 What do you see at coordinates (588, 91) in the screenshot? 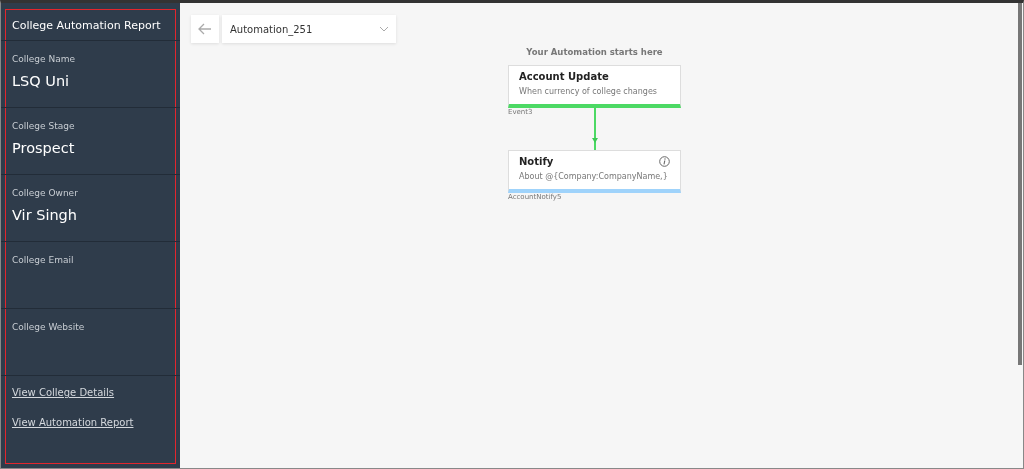
I see `node-description: When currency of college changes` at bounding box center [588, 91].